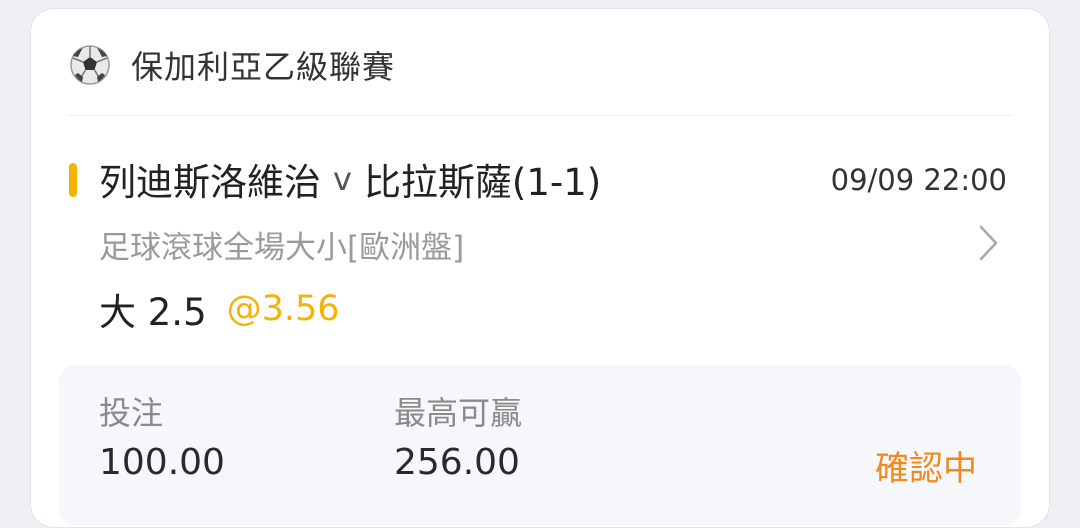  Describe the element at coordinates (162, 440) in the screenshot. I see `stake-column: 投注 100.00` at that location.